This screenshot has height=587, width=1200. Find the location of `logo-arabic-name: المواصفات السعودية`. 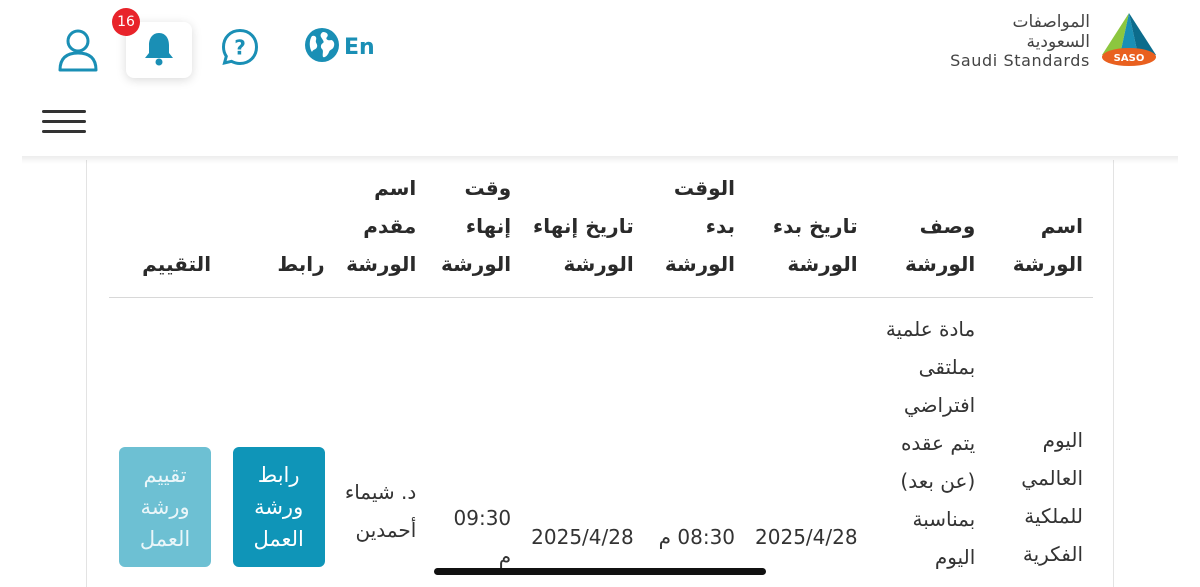

logo-arabic-name: المواصفات السعودية is located at coordinates (1051, 32).